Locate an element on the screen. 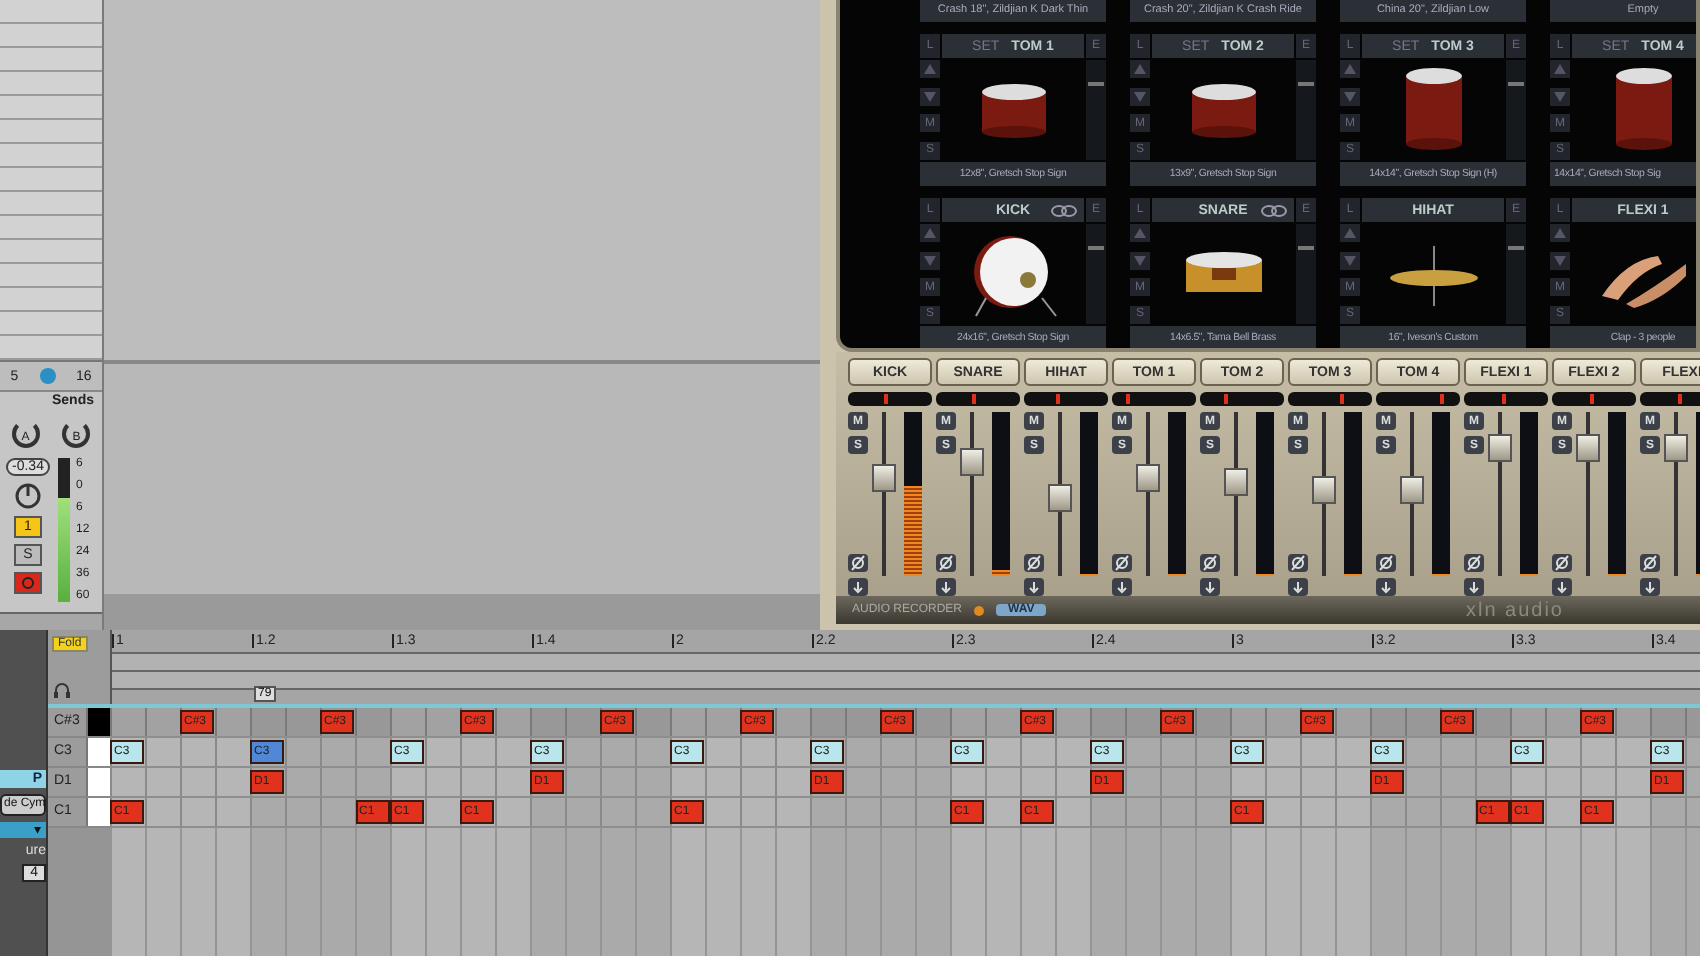 The width and height of the screenshot is (1700, 956). arm-button is located at coordinates (28, 583).